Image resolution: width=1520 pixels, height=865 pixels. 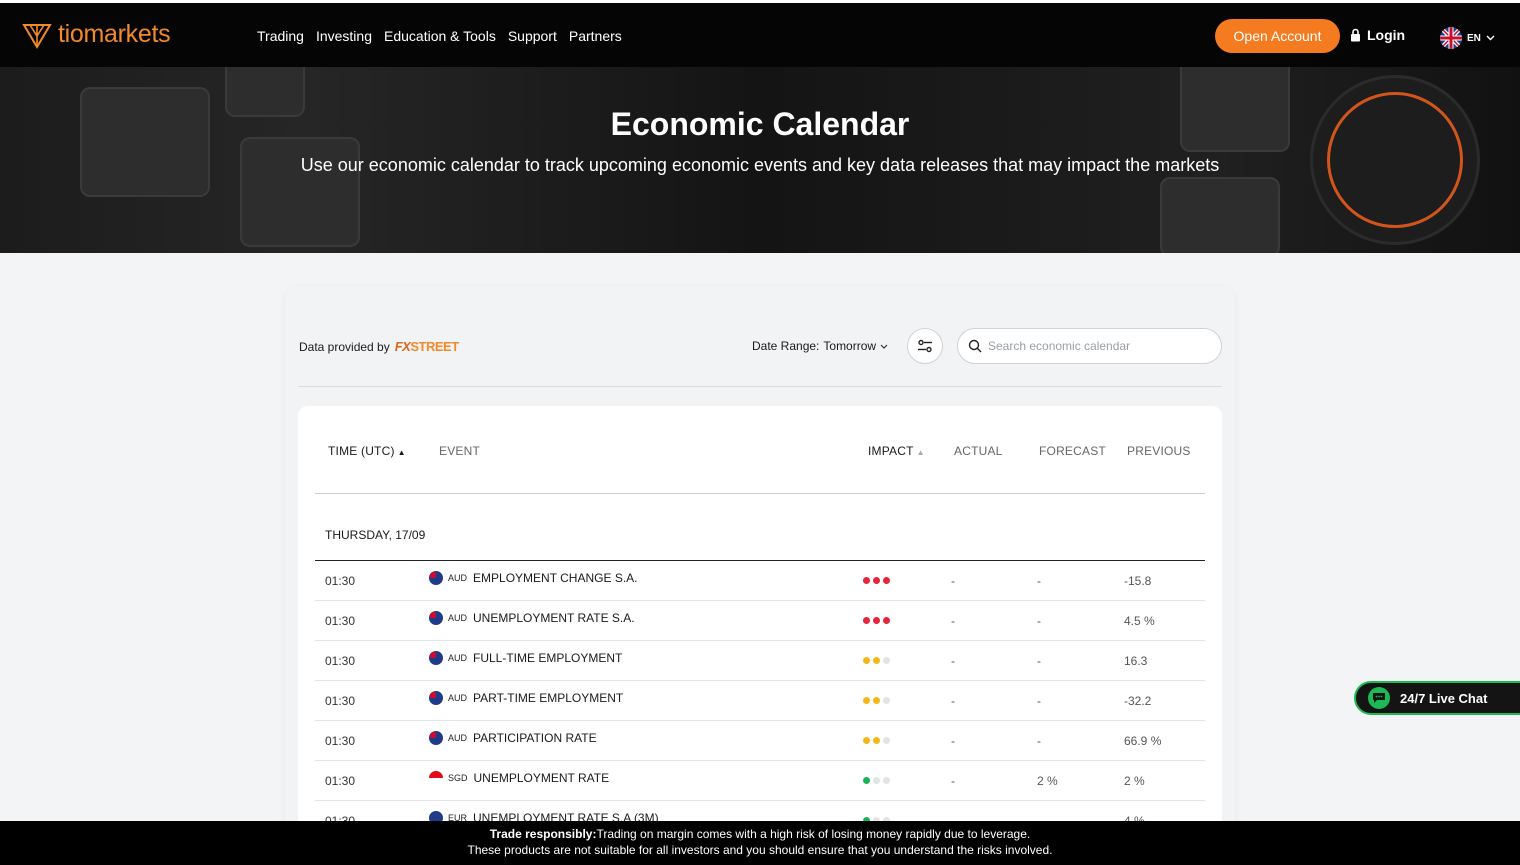 What do you see at coordinates (535, 738) in the screenshot?
I see `event-name: PARTICIPATION RATE` at bounding box center [535, 738].